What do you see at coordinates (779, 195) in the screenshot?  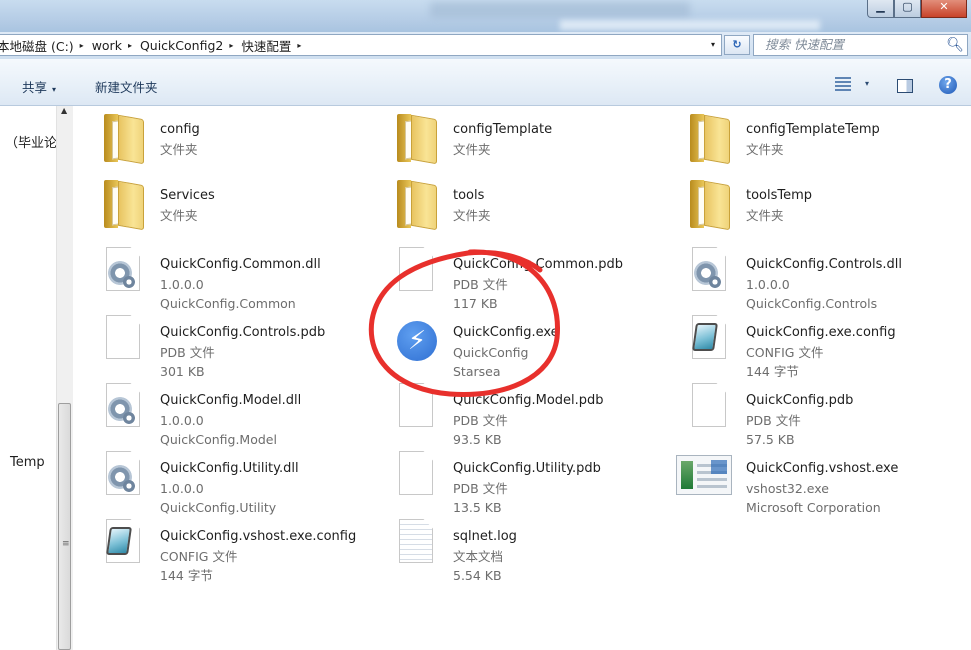 I see `file-name: toolsTemp` at bounding box center [779, 195].